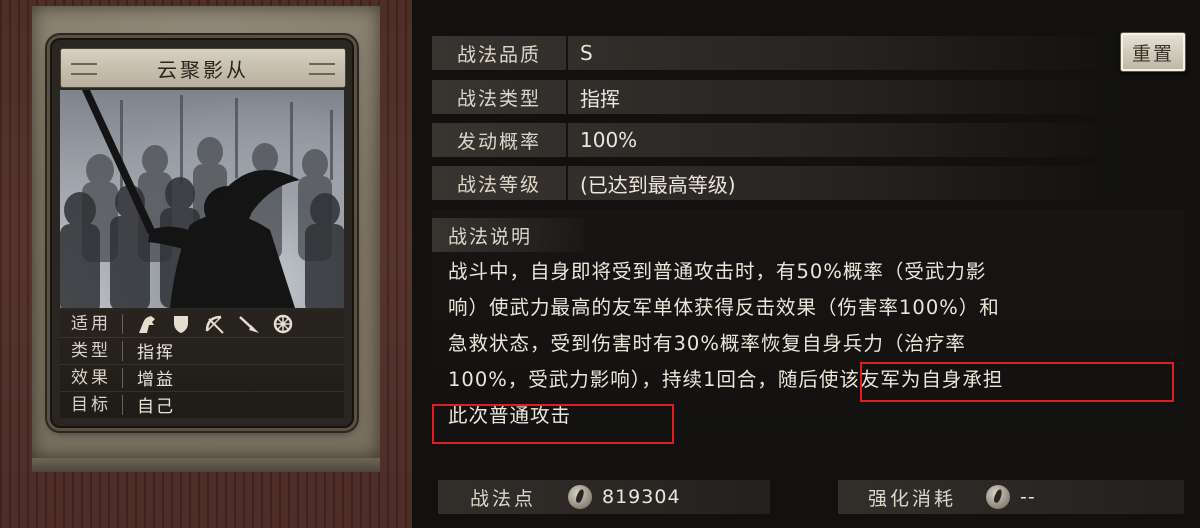 This screenshot has height=528, width=1200. I want to click on attr-value-type: 指挥, so click(156, 353).